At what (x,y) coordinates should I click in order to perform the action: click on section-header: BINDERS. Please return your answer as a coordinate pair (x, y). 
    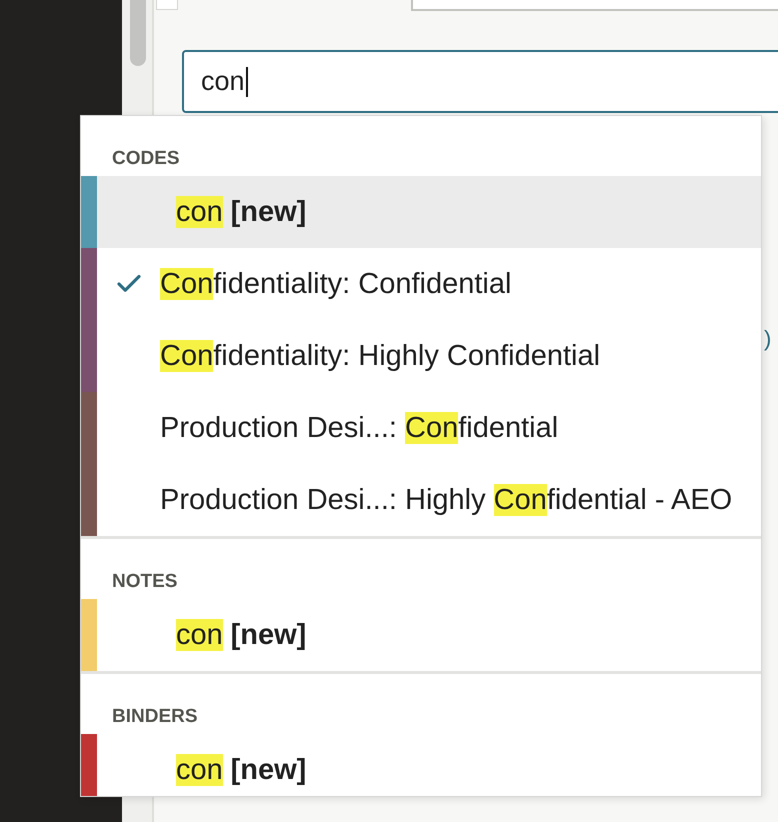
    Looking at the image, I should click on (155, 717).